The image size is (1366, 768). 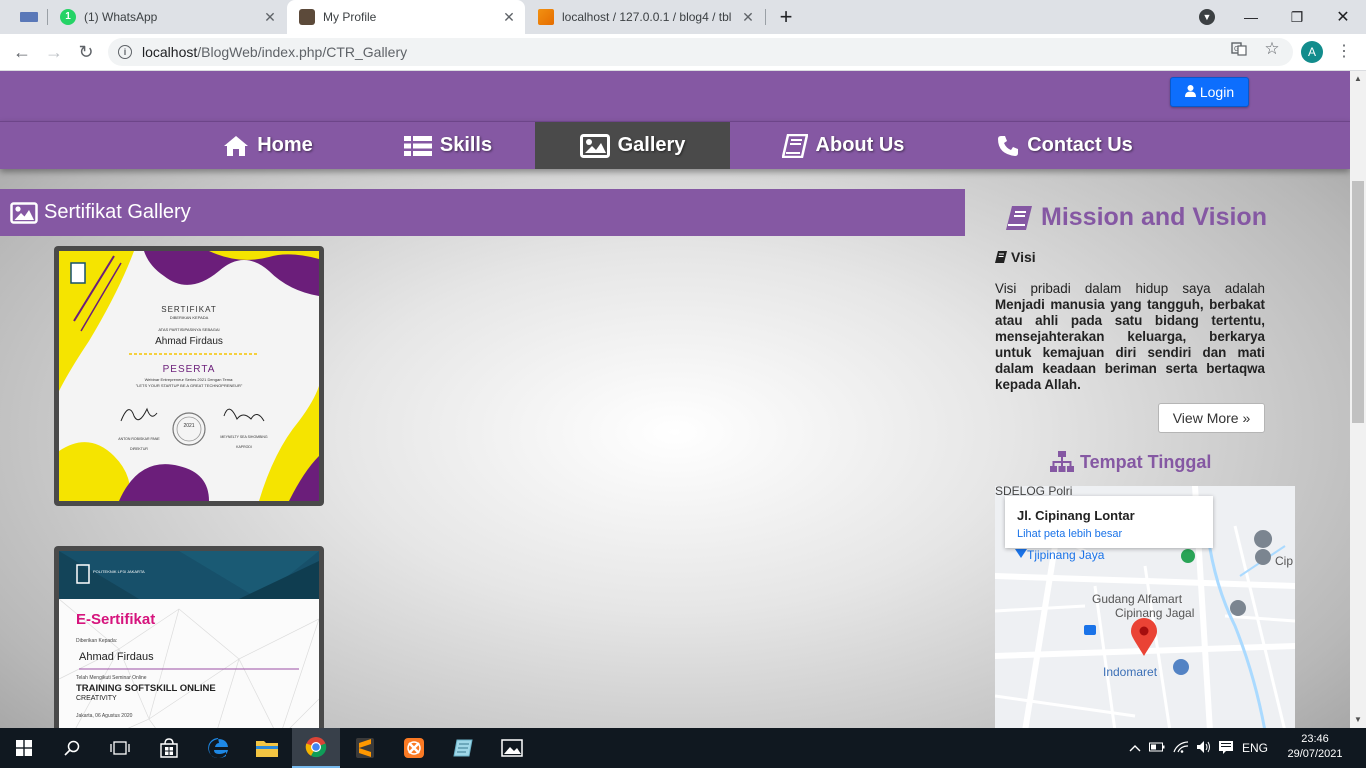 I want to click on tab-title: (1) WhatsApp, so click(x=121, y=17).